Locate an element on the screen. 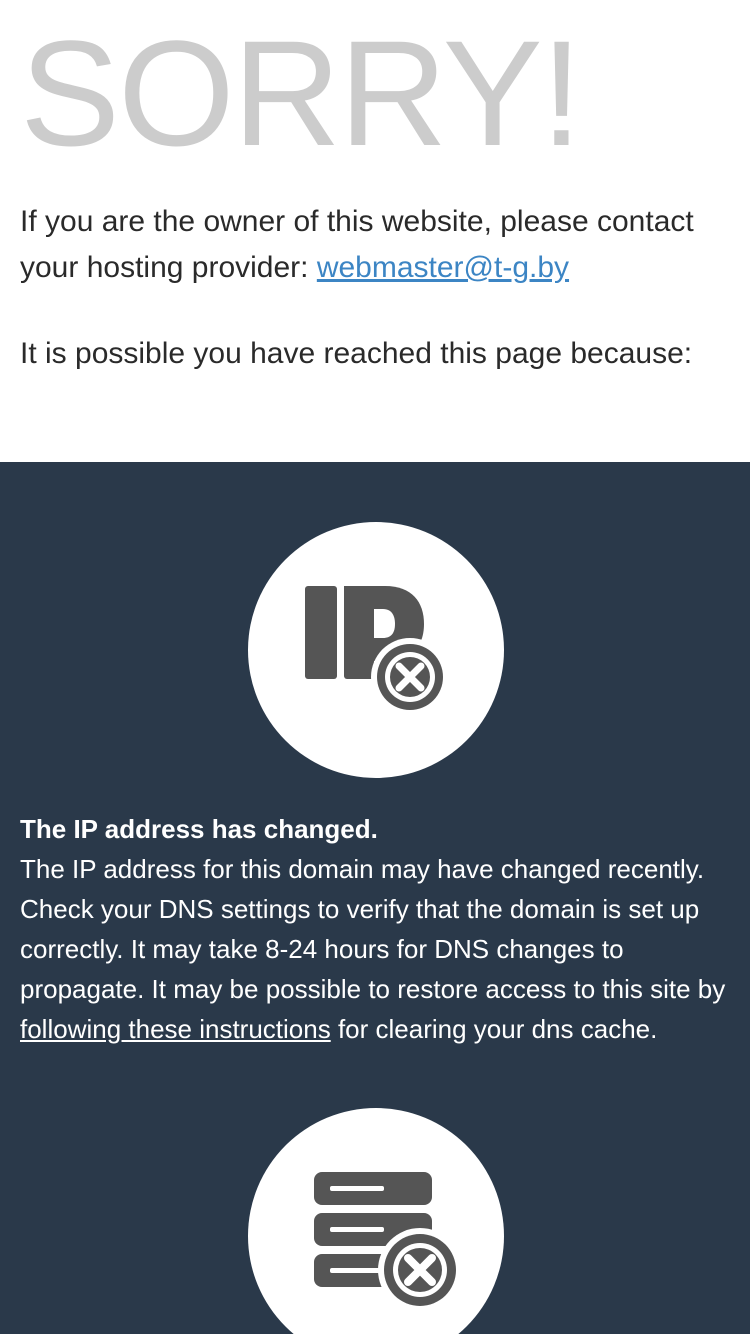  dns-instructions-link: following these instructions is located at coordinates (175, 1029).